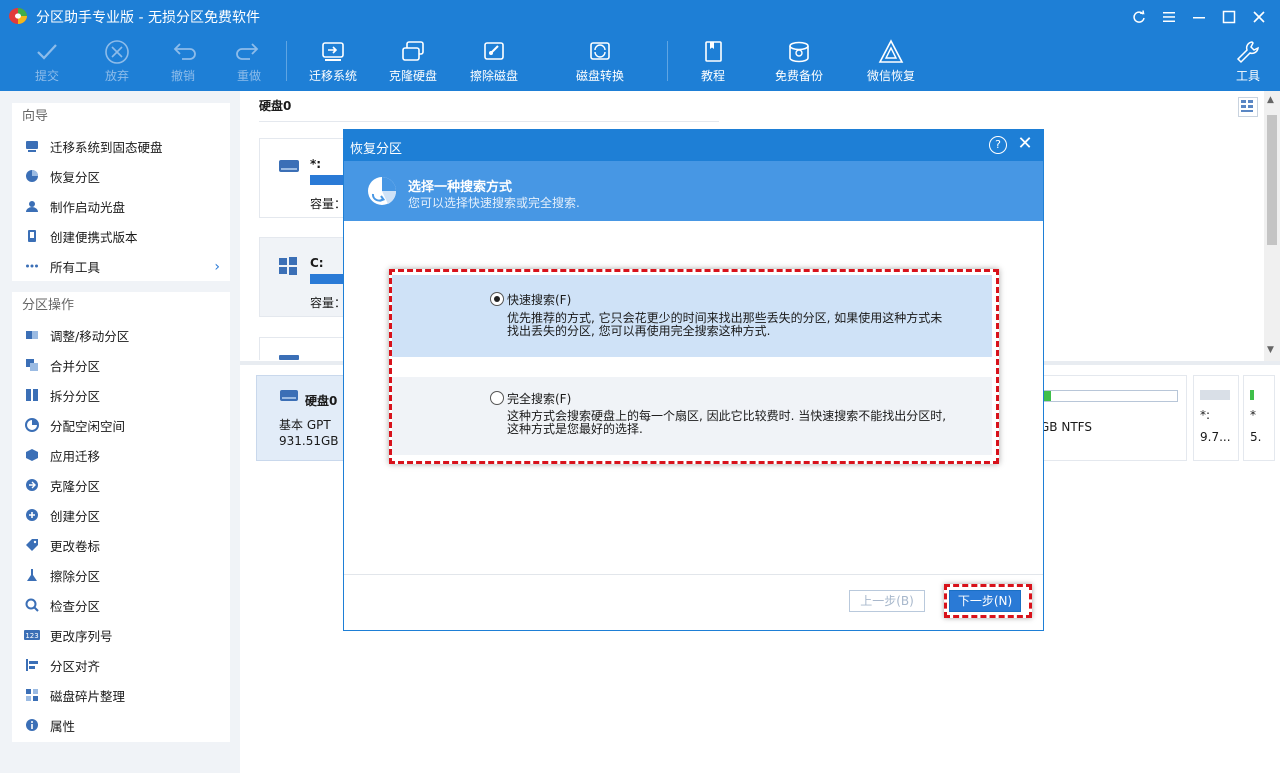 Image resolution: width=1280 pixels, height=773 pixels. What do you see at coordinates (413, 62) in the screenshot?
I see `clone-disk-button: 克隆硬盘` at bounding box center [413, 62].